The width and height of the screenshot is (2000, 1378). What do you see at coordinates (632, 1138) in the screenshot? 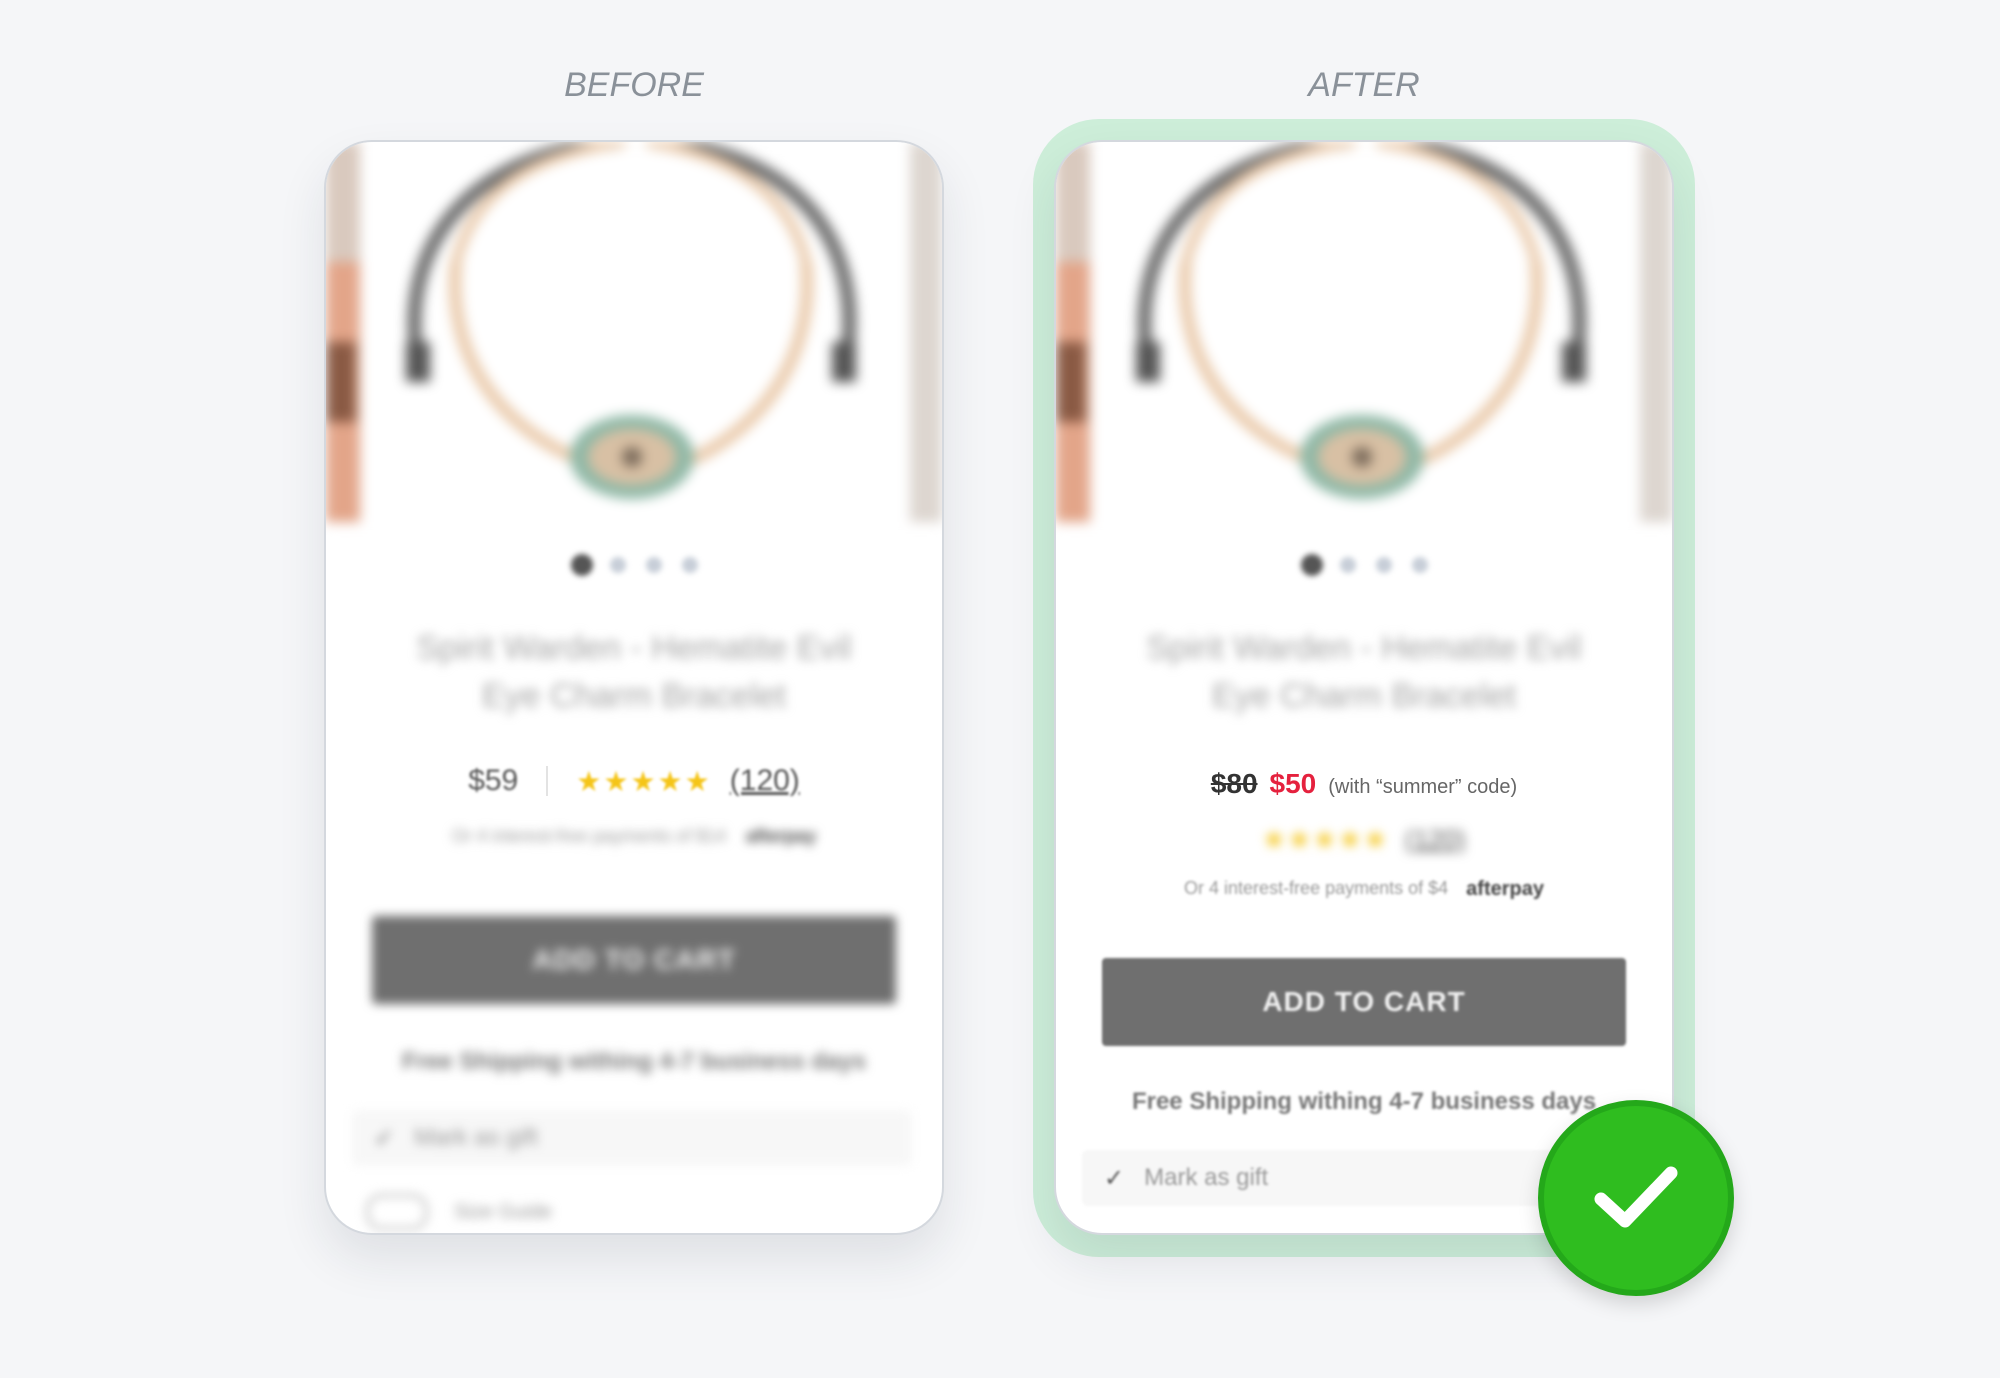
I see `gift-checkbox-row: ✓ Mark as gift` at bounding box center [632, 1138].